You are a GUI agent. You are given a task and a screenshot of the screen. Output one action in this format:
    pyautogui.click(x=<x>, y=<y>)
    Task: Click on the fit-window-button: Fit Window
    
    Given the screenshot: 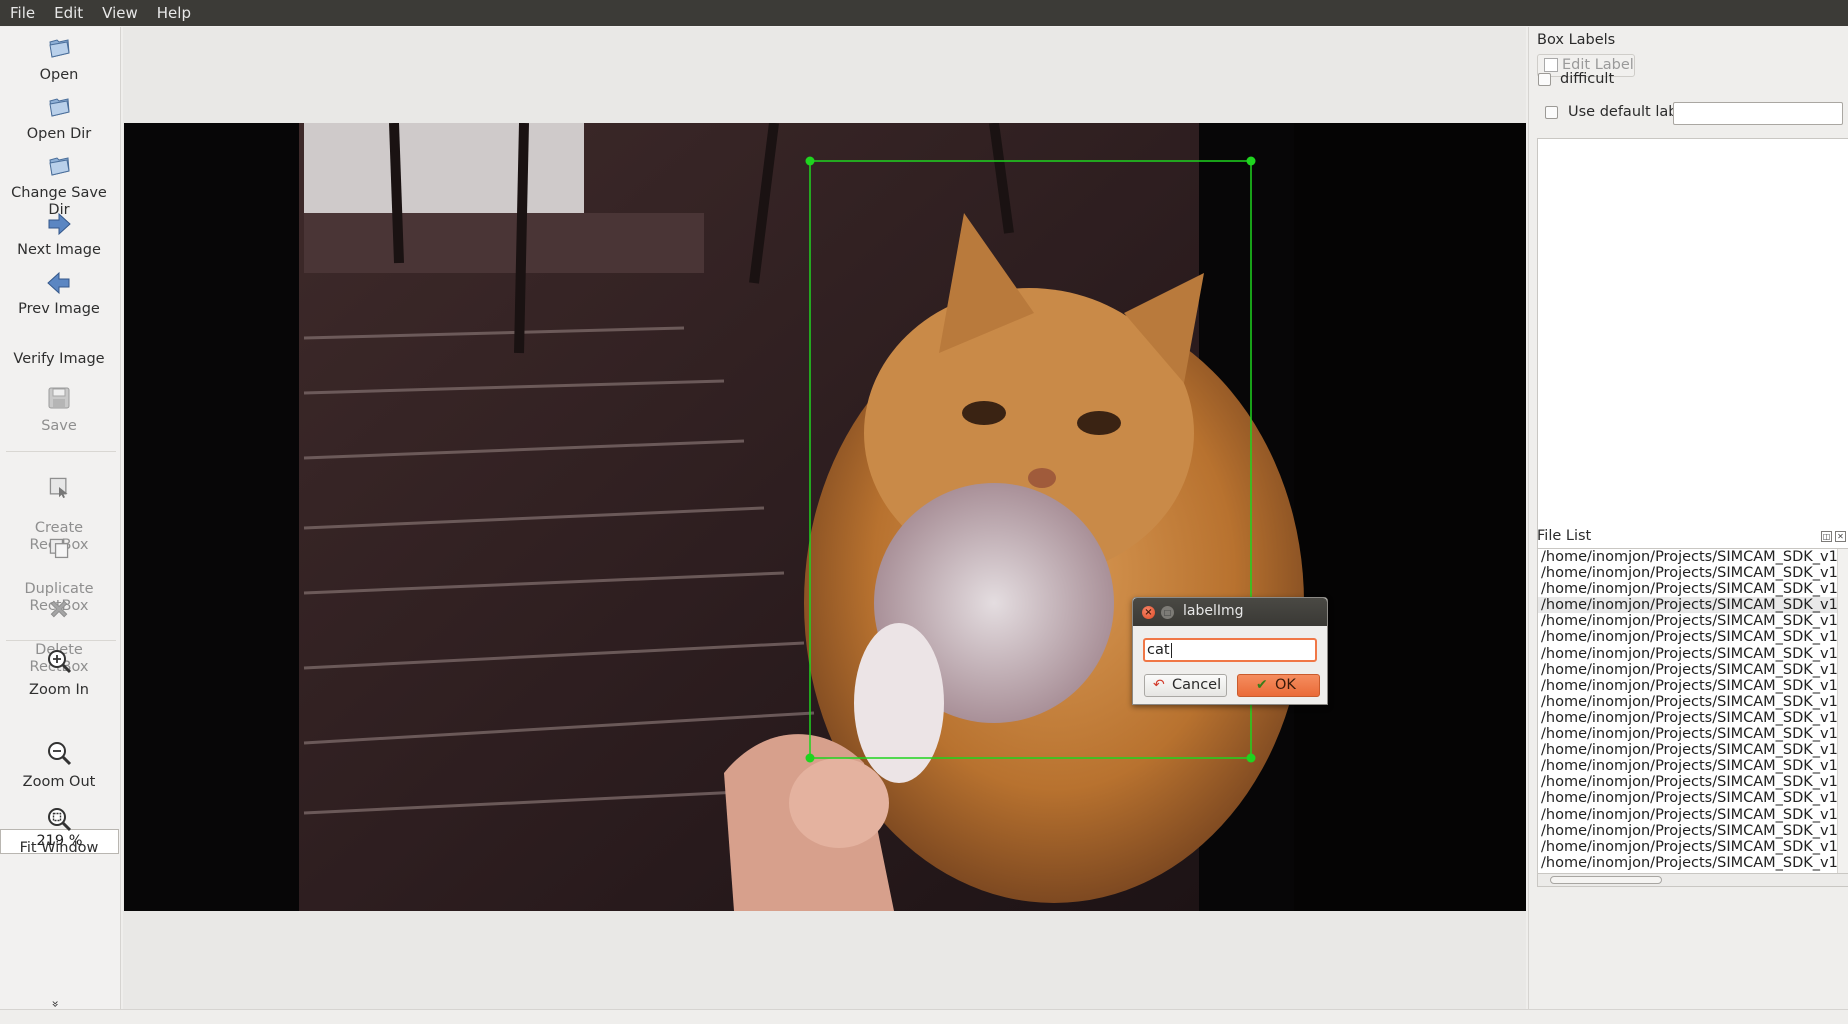 What is the action you would take?
    pyautogui.click(x=59, y=831)
    